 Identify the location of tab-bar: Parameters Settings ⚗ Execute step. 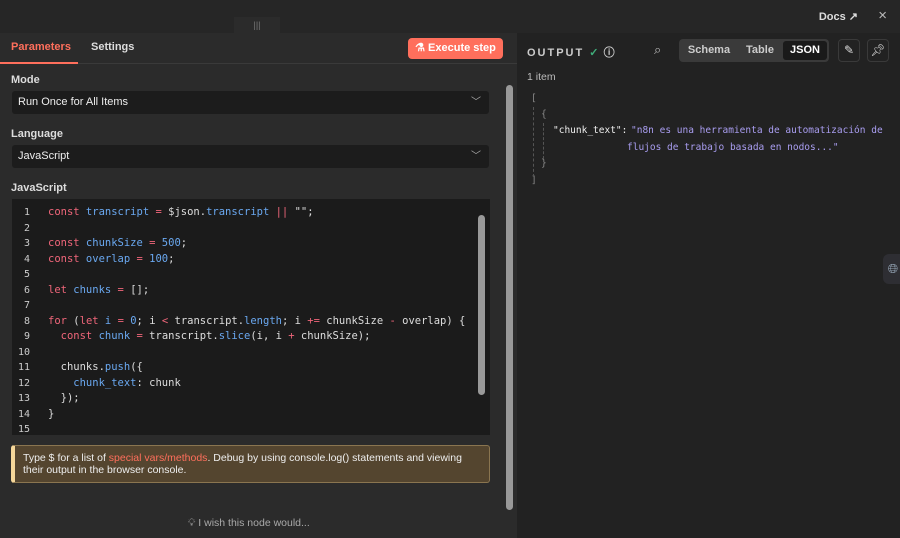
(258, 48).